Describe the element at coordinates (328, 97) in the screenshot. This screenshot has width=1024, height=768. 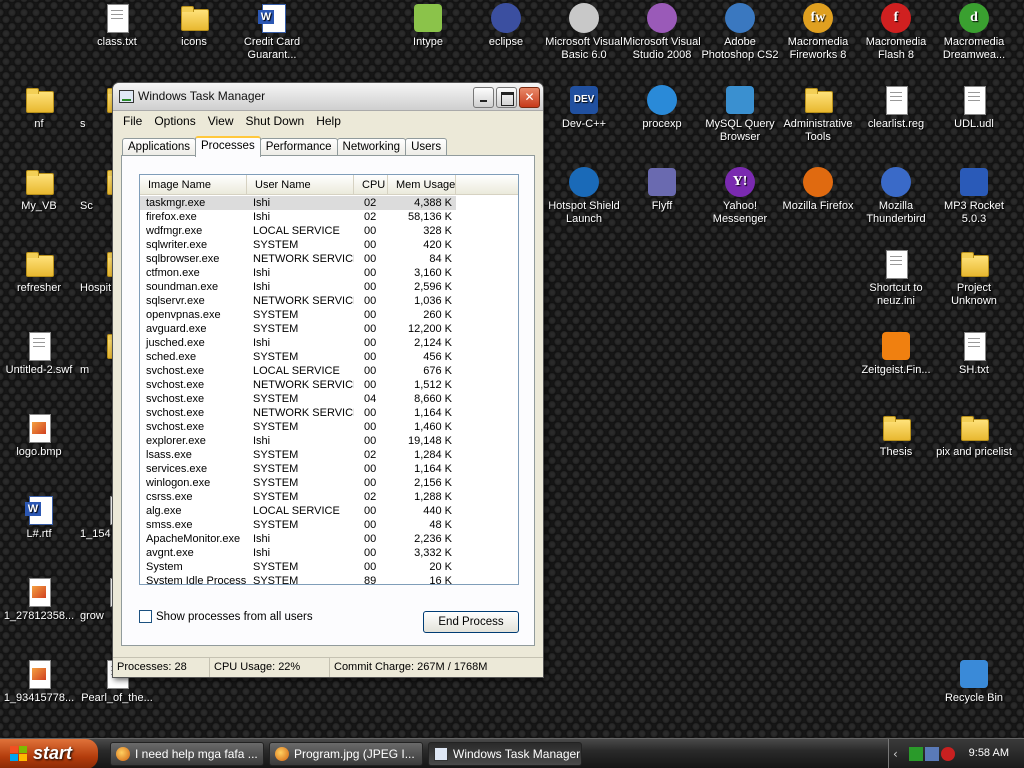
I see `title-bar: Windows Task Manager ✕` at that location.